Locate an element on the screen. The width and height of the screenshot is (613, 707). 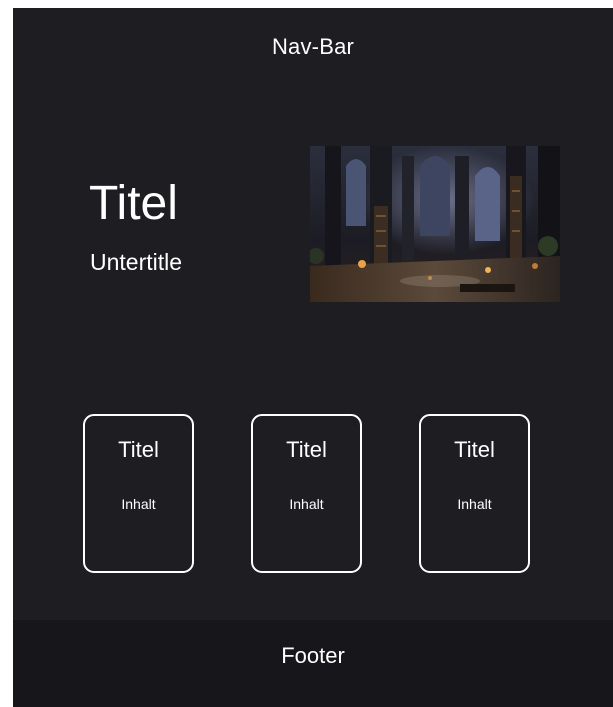
footer: Footer is located at coordinates (313, 663).